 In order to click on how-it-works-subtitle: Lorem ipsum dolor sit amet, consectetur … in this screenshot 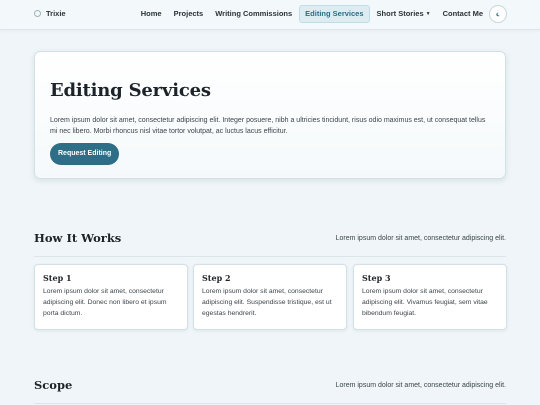, I will do `click(420, 238)`.